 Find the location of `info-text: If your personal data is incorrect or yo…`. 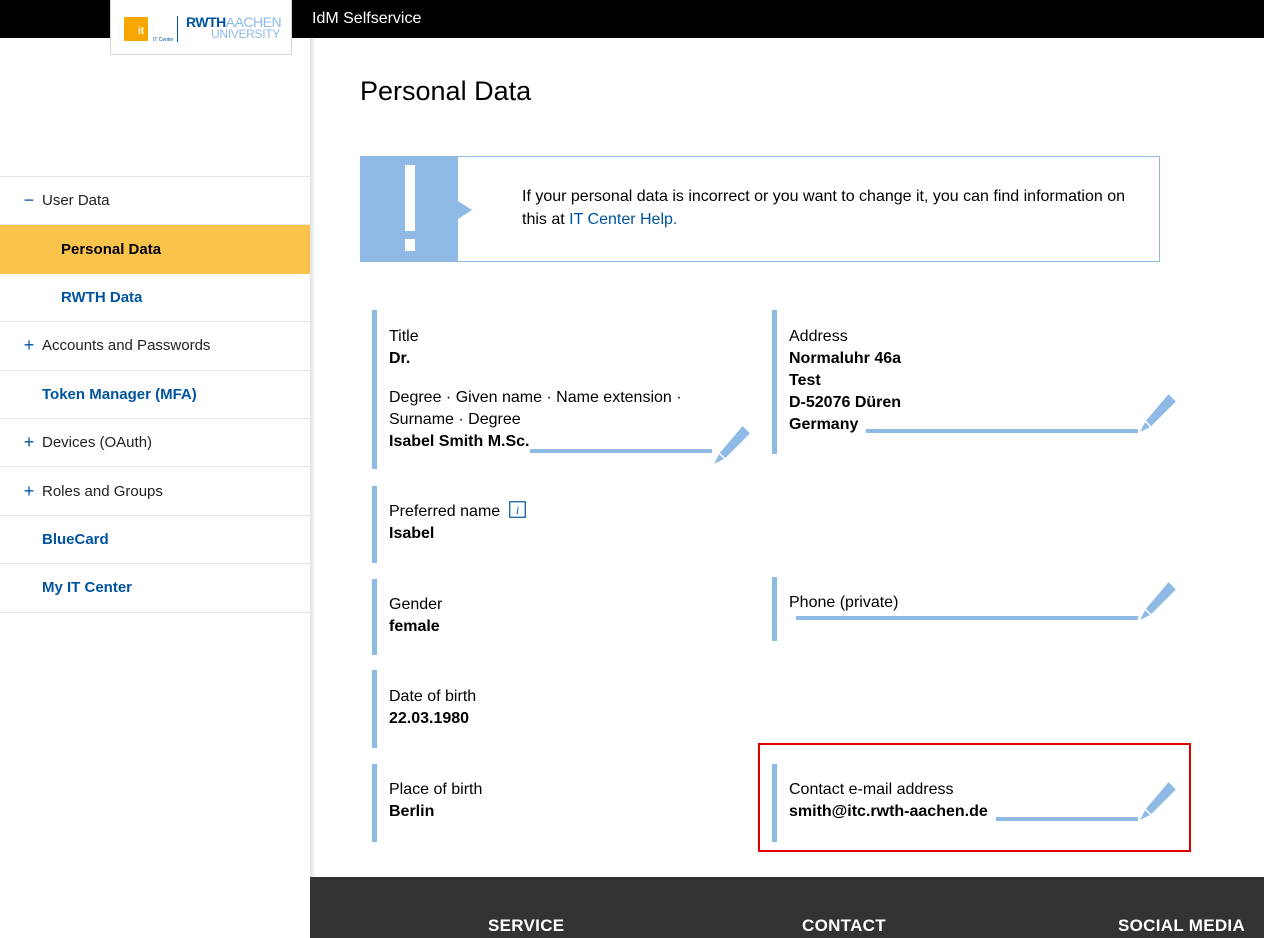

info-text: If your personal data is incorrect or yo… is located at coordinates (823, 208).